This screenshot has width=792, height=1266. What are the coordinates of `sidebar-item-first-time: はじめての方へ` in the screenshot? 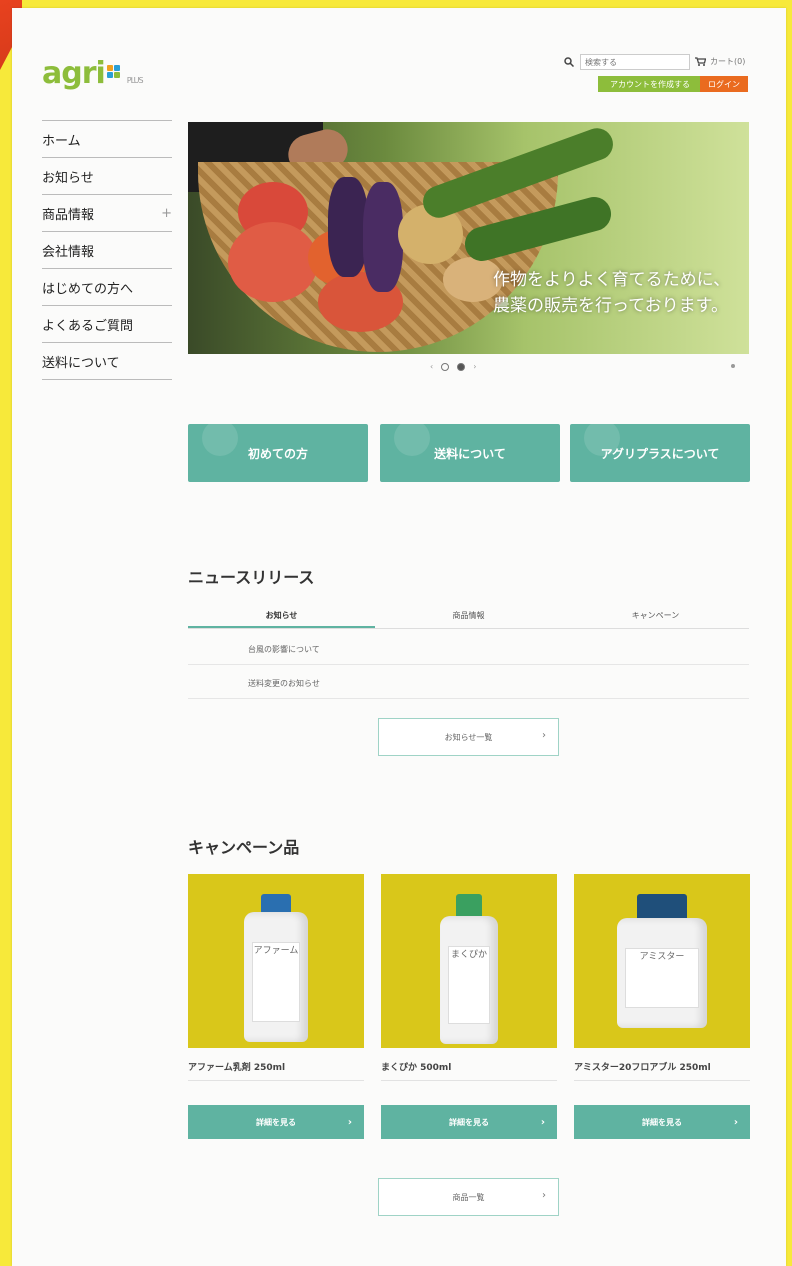 It's located at (107, 287).